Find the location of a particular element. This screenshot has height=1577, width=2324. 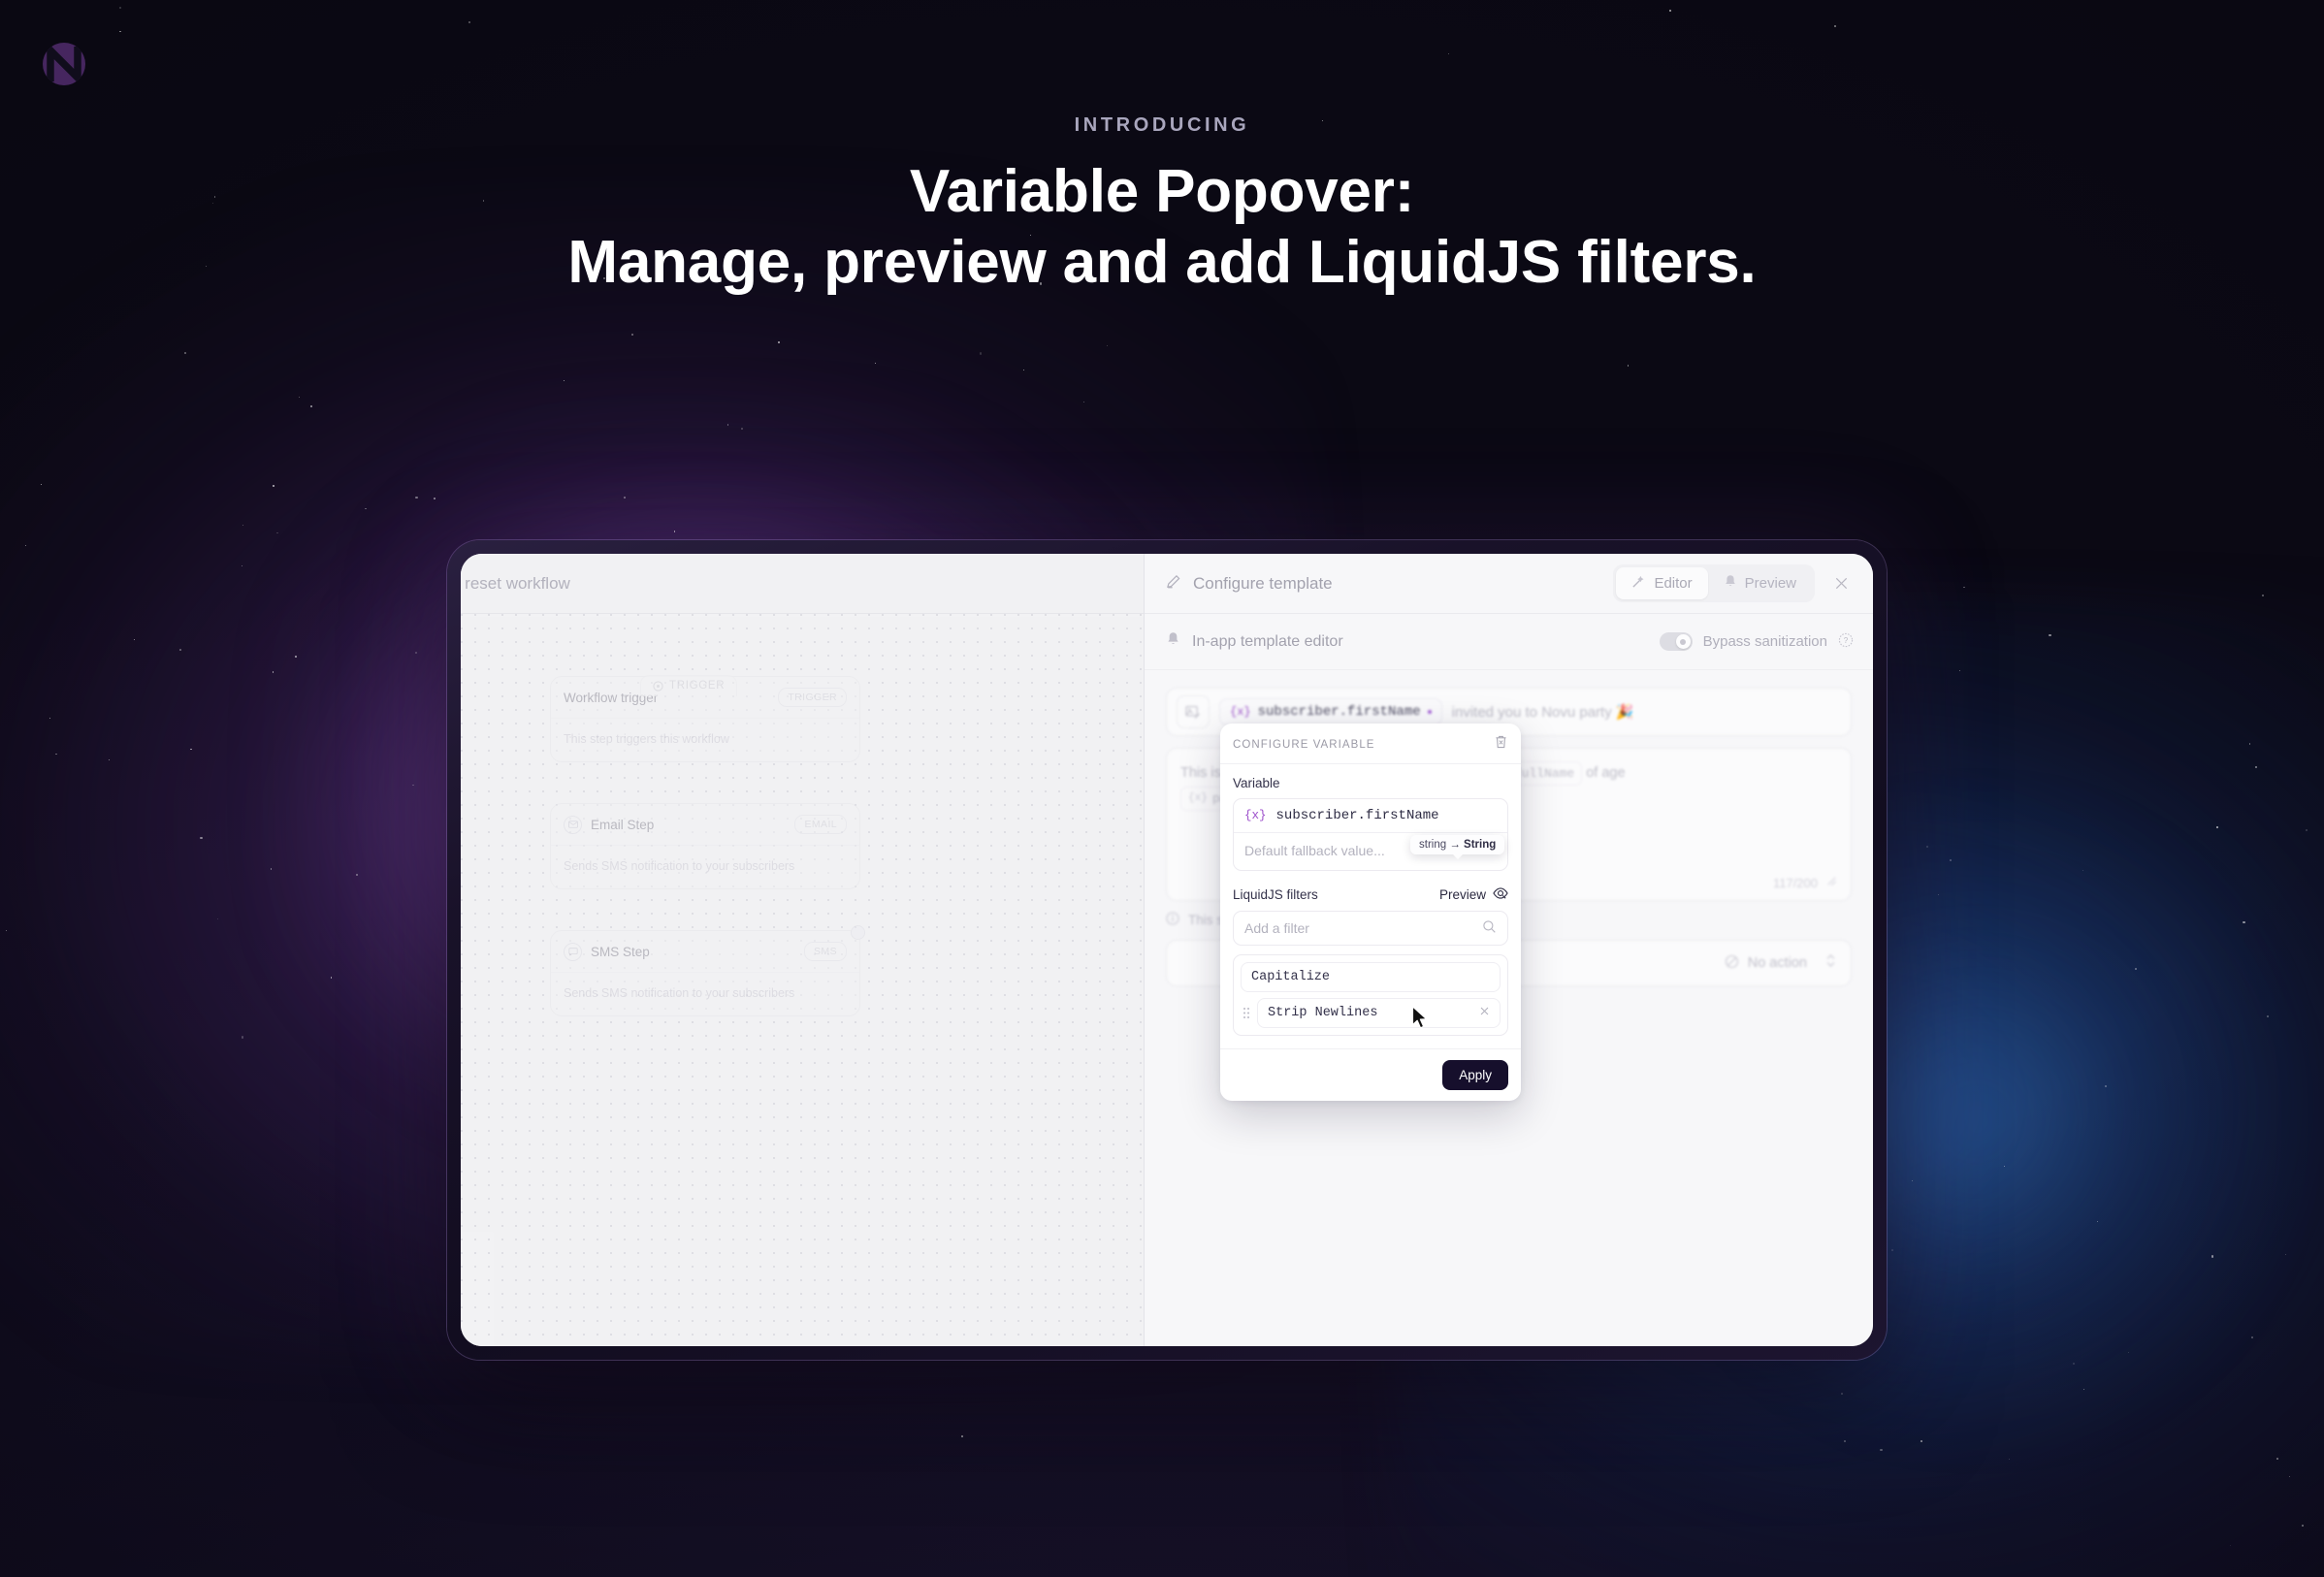

tab-preview-label: Preview is located at coordinates (1770, 583).